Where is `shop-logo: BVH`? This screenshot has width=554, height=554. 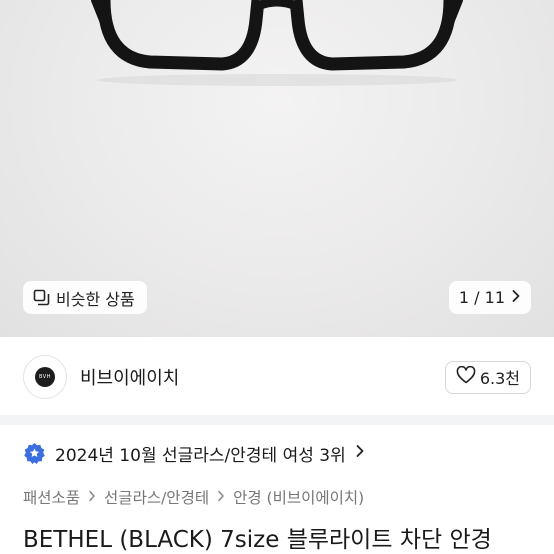 shop-logo: BVH is located at coordinates (45, 377).